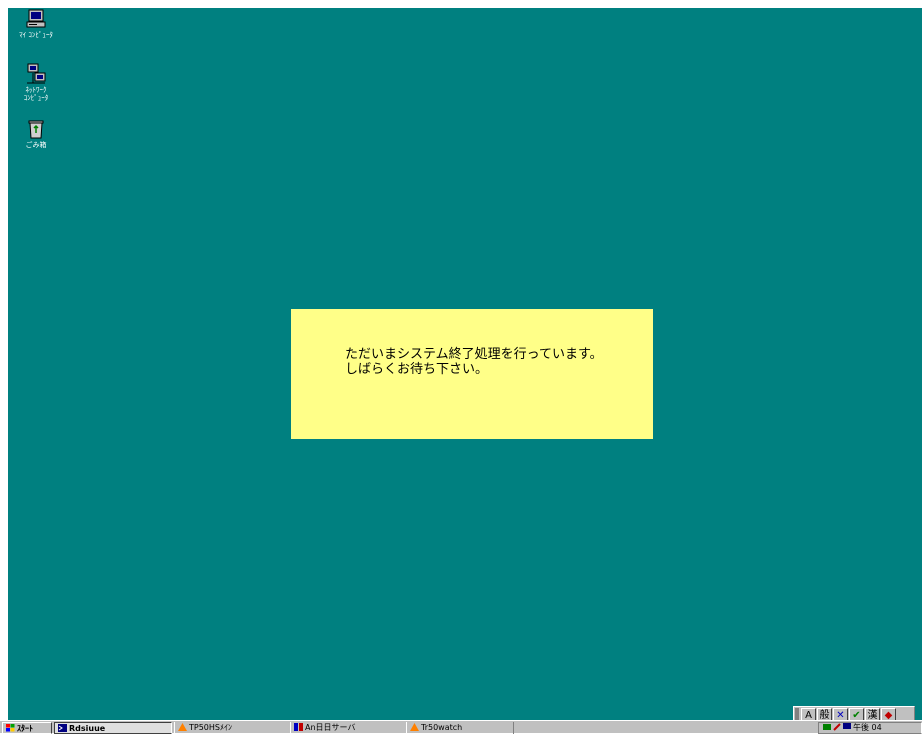  I want to click on taskbar-button-label: Tr50watch, so click(442, 727).